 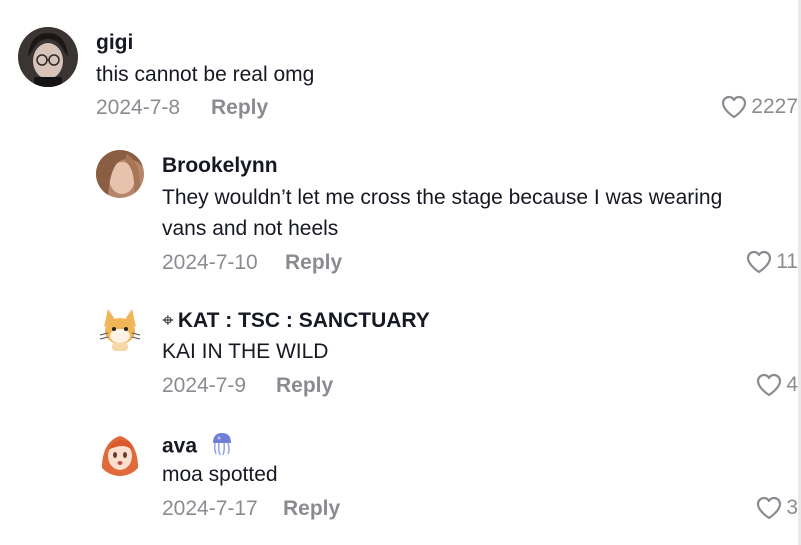 I want to click on comment-date: 2024-7-17, so click(x=210, y=508).